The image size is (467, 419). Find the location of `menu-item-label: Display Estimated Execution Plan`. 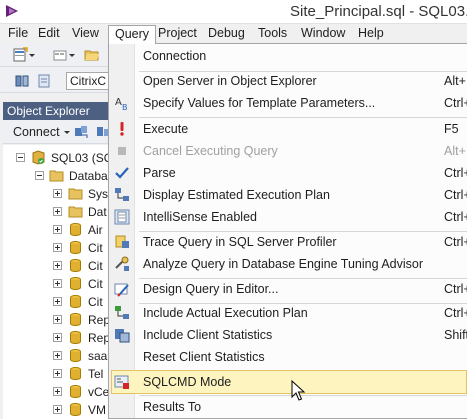

menu-item-label: Display Estimated Execution Plan is located at coordinates (236, 195).